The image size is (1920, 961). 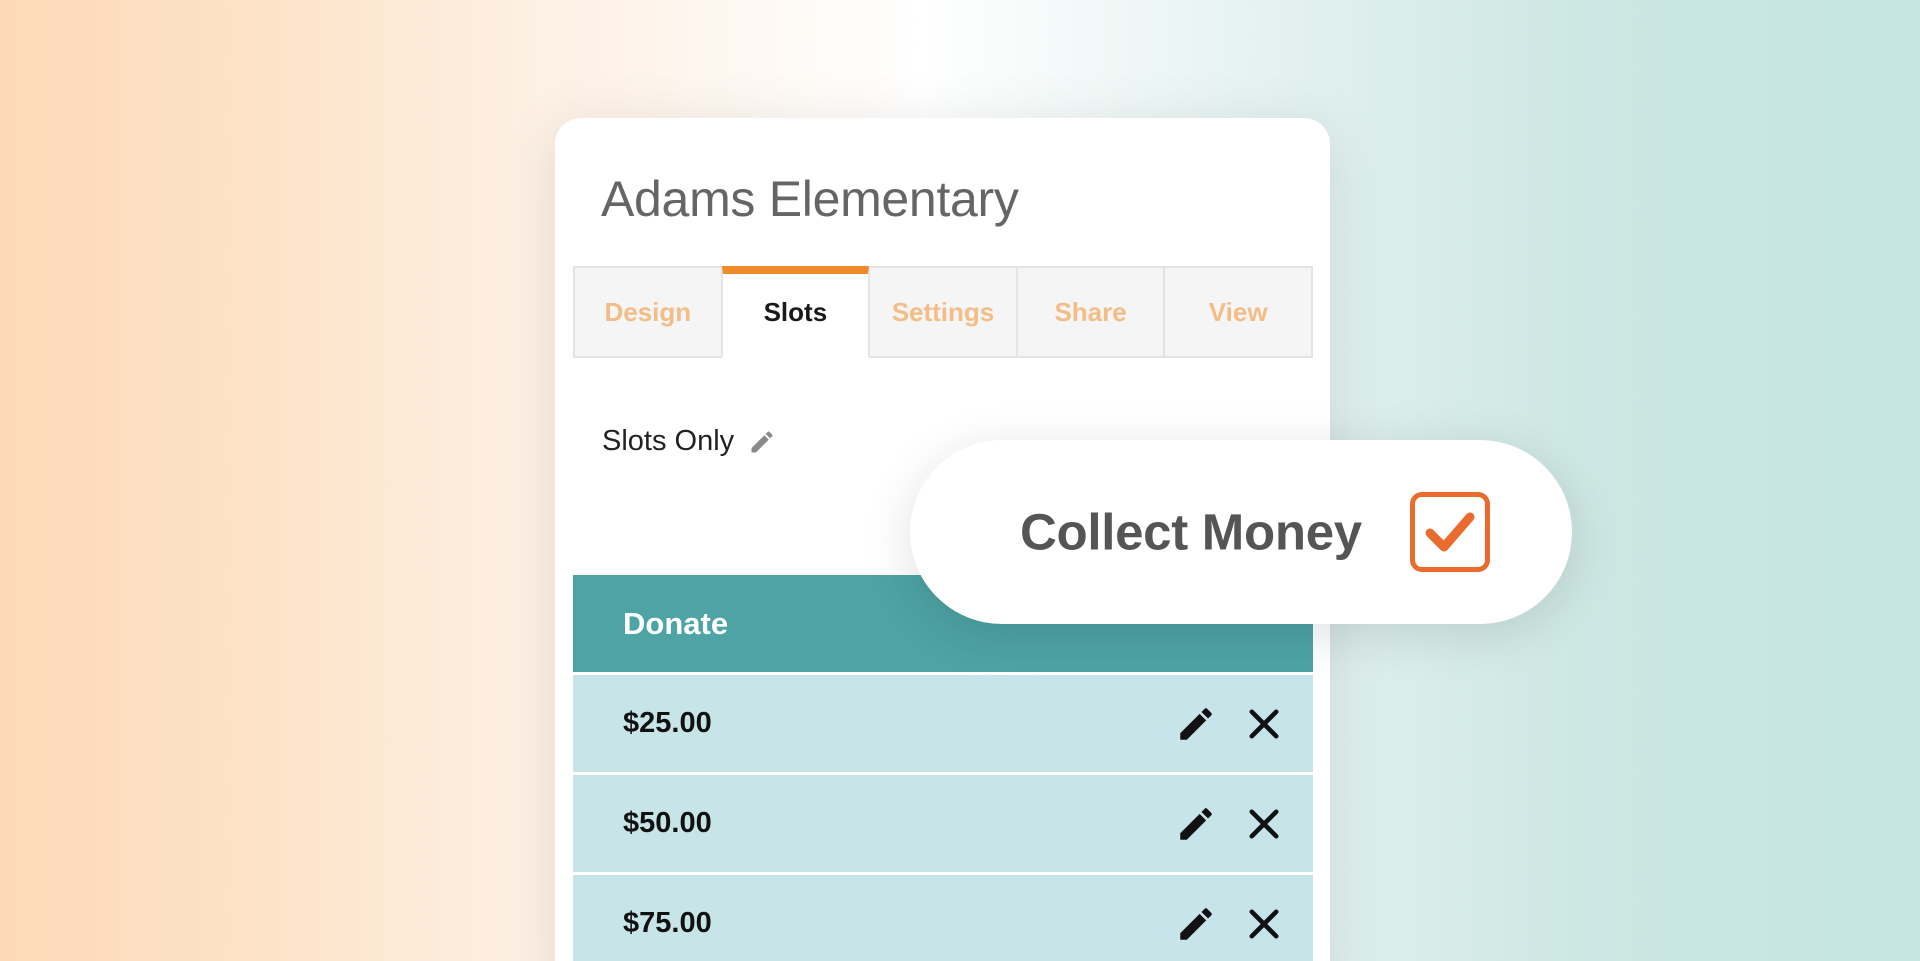 I want to click on tab-view: View, so click(x=1238, y=312).